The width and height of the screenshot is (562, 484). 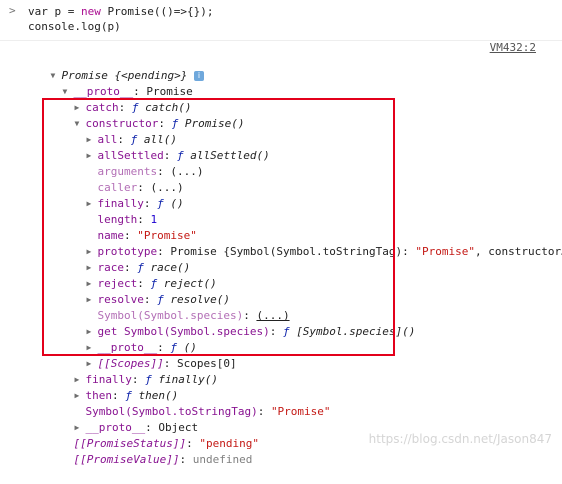 I want to click on tree-row-then: ▶ then: ƒ then(), so click(x=113, y=387).